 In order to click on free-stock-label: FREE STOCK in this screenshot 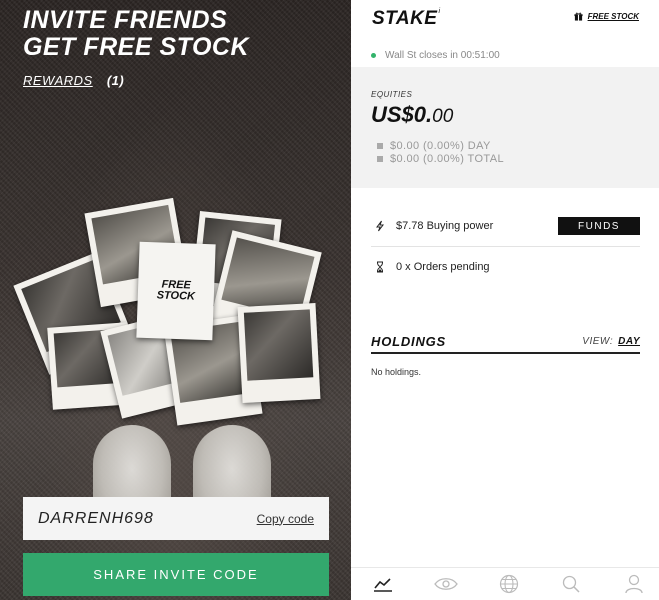, I will do `click(613, 16)`.